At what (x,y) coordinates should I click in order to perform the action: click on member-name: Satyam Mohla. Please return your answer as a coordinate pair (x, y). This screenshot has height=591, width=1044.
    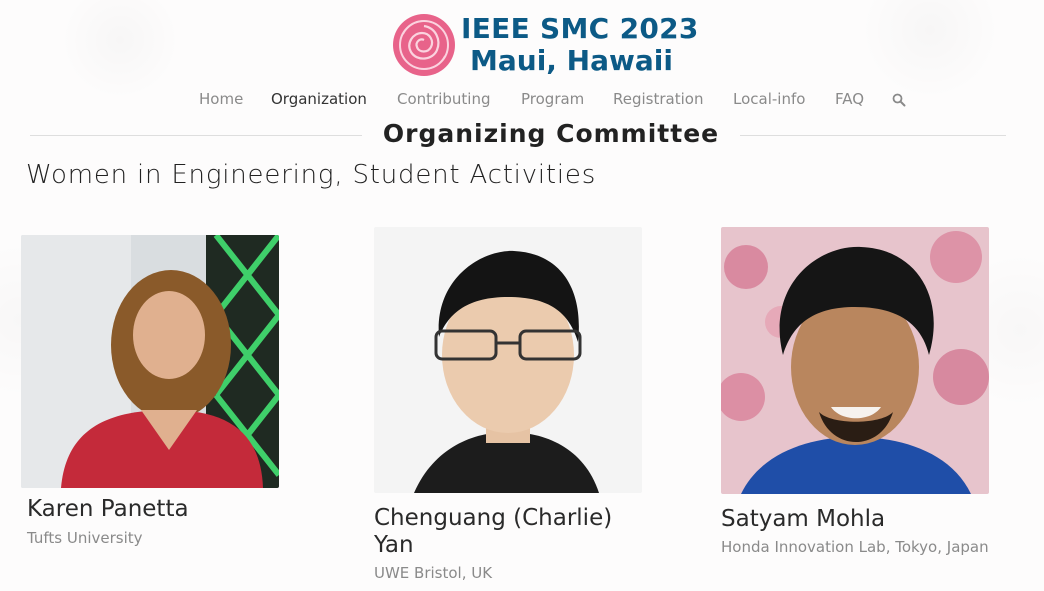
    Looking at the image, I should click on (803, 519).